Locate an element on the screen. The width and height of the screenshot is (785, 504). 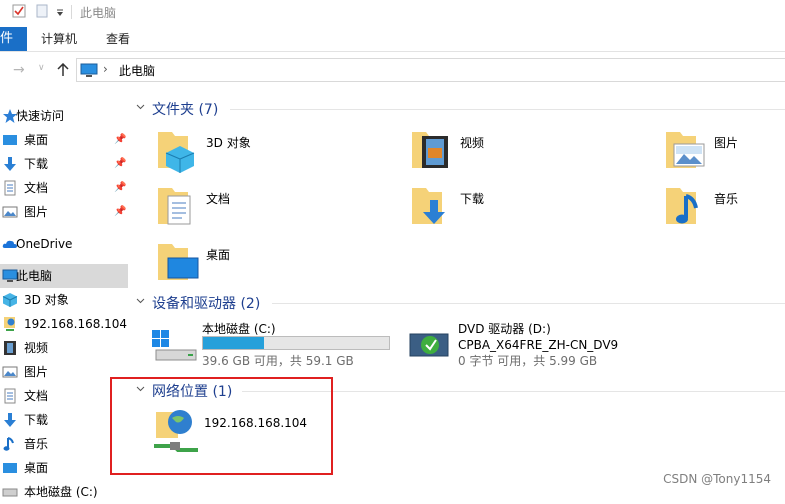
sidebar-item-desktop-pc: 桌面 is located at coordinates (64, 468).